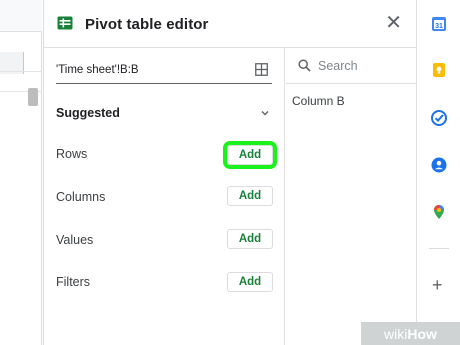 Image resolution: width=460 pixels, height=345 pixels. Describe the element at coordinates (147, 24) in the screenshot. I see `editor-title: Pivot table editor` at that location.